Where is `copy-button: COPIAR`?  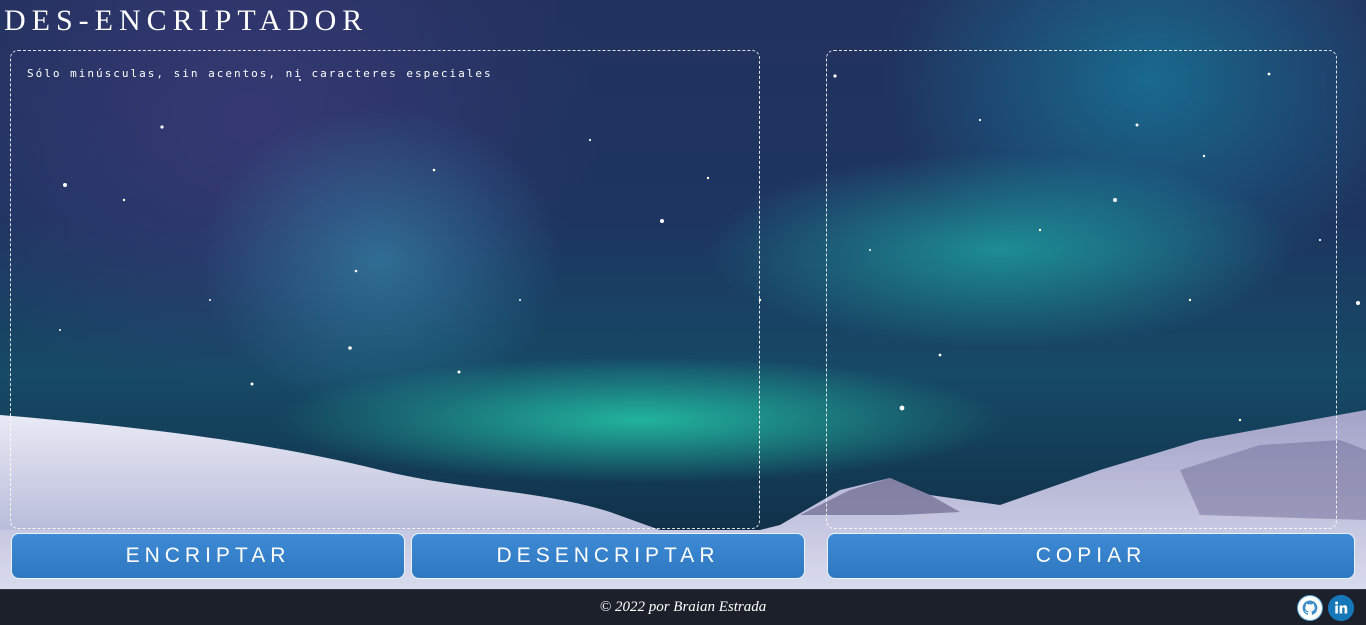
copy-button: COPIAR is located at coordinates (1091, 556).